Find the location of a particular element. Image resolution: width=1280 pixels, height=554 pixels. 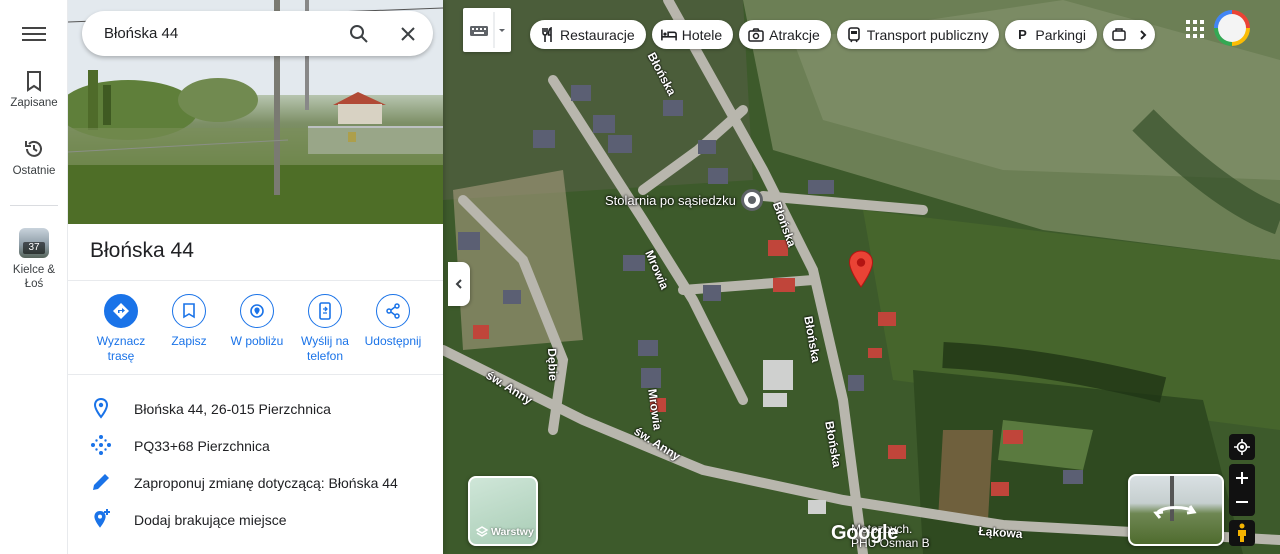

layers-icon is located at coordinates (482, 531).